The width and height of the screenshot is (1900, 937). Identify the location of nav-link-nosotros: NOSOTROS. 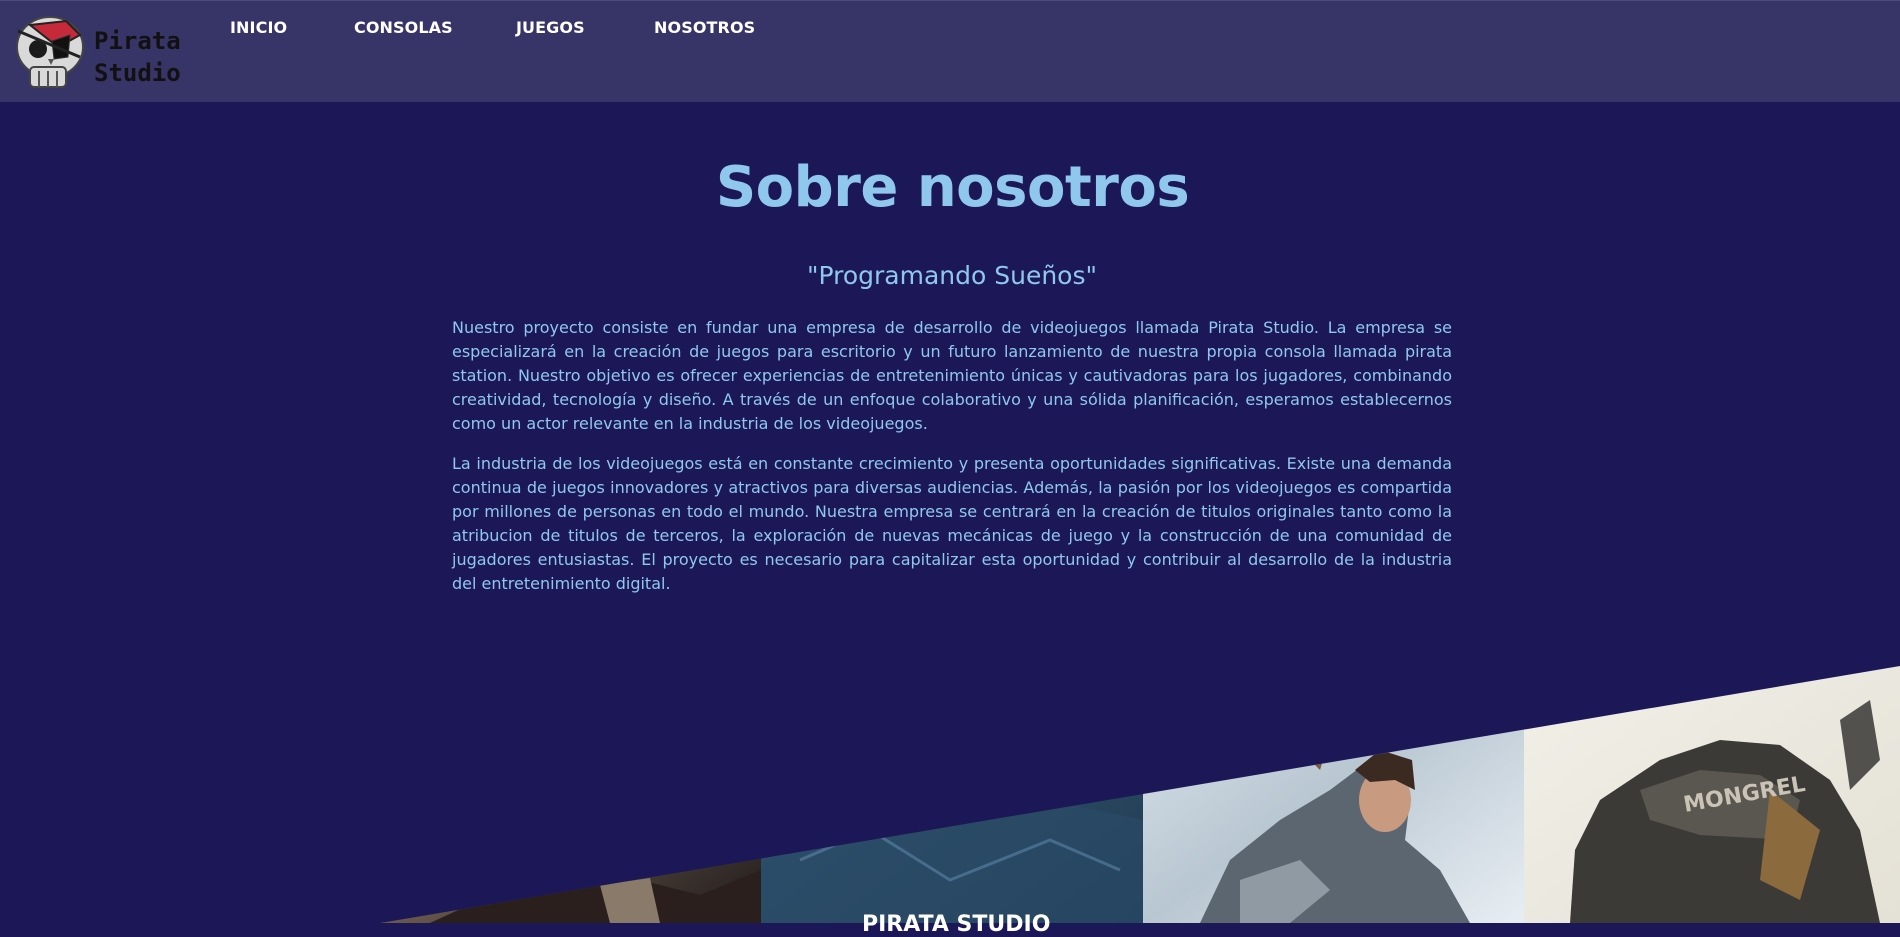
(704, 27).